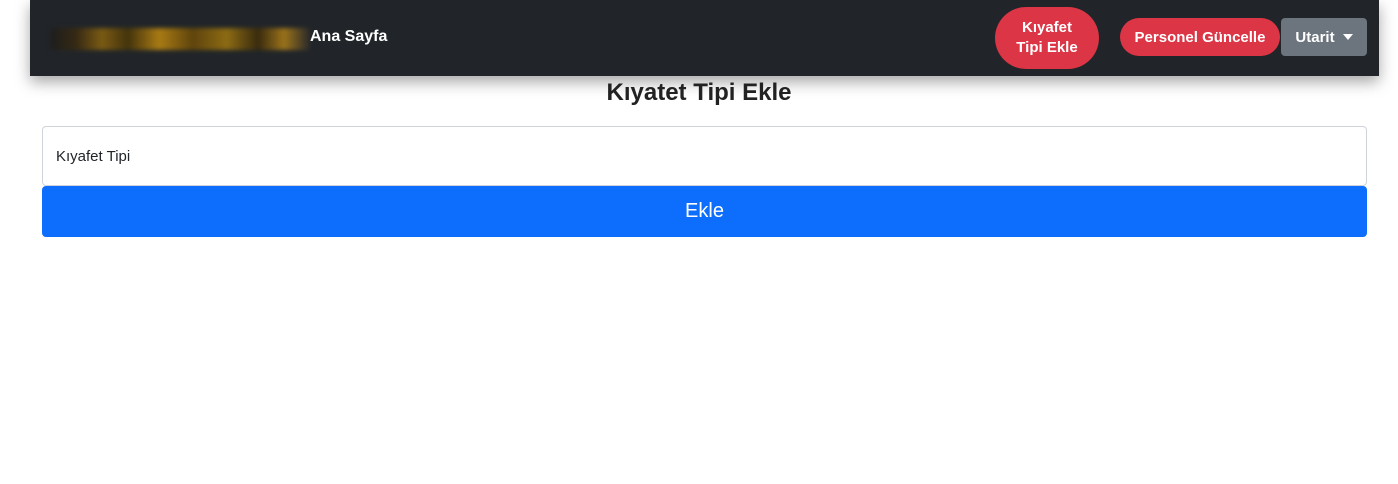 This screenshot has height=484, width=1398. I want to click on clothing-type-input, so click(704, 156).